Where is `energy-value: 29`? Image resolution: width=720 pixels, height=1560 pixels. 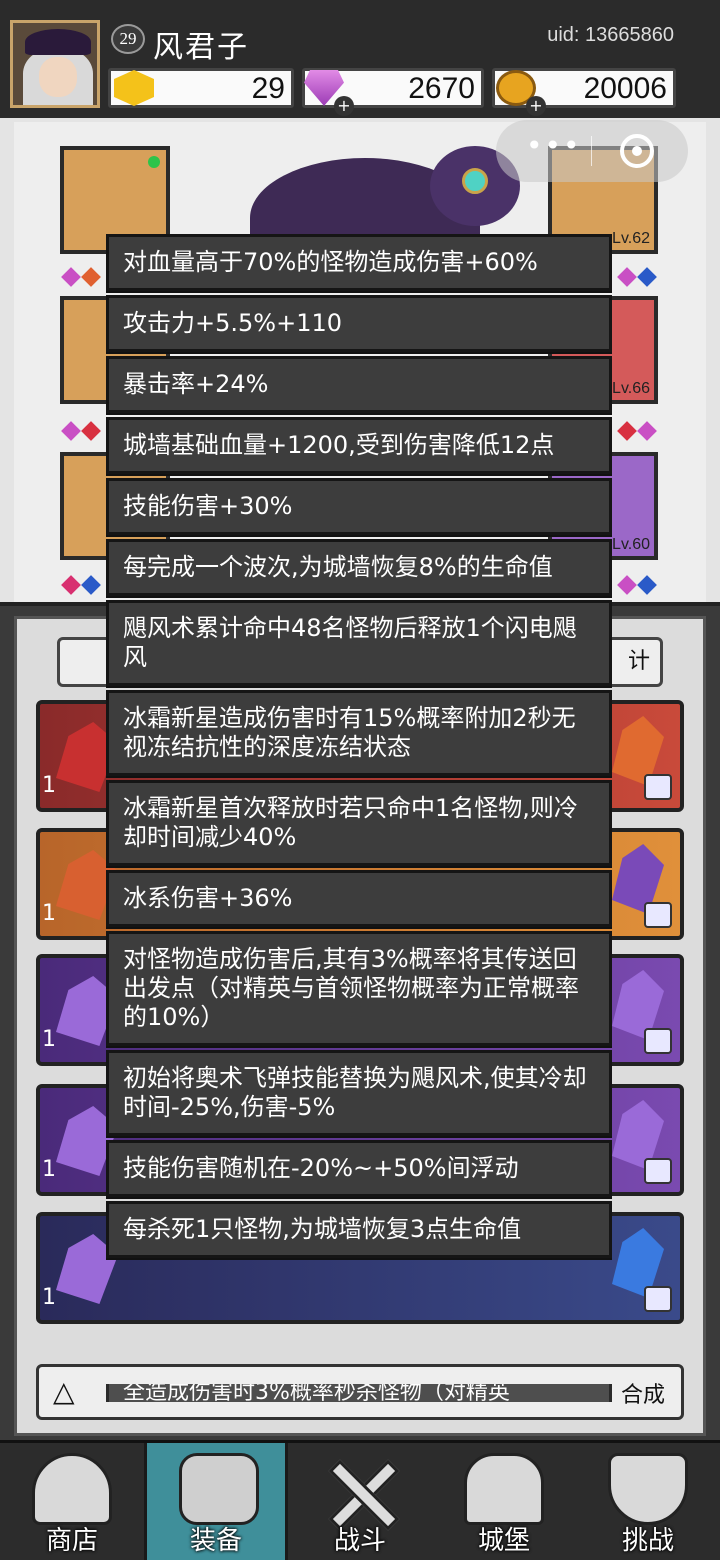
energy-value: 29 is located at coordinates (268, 88).